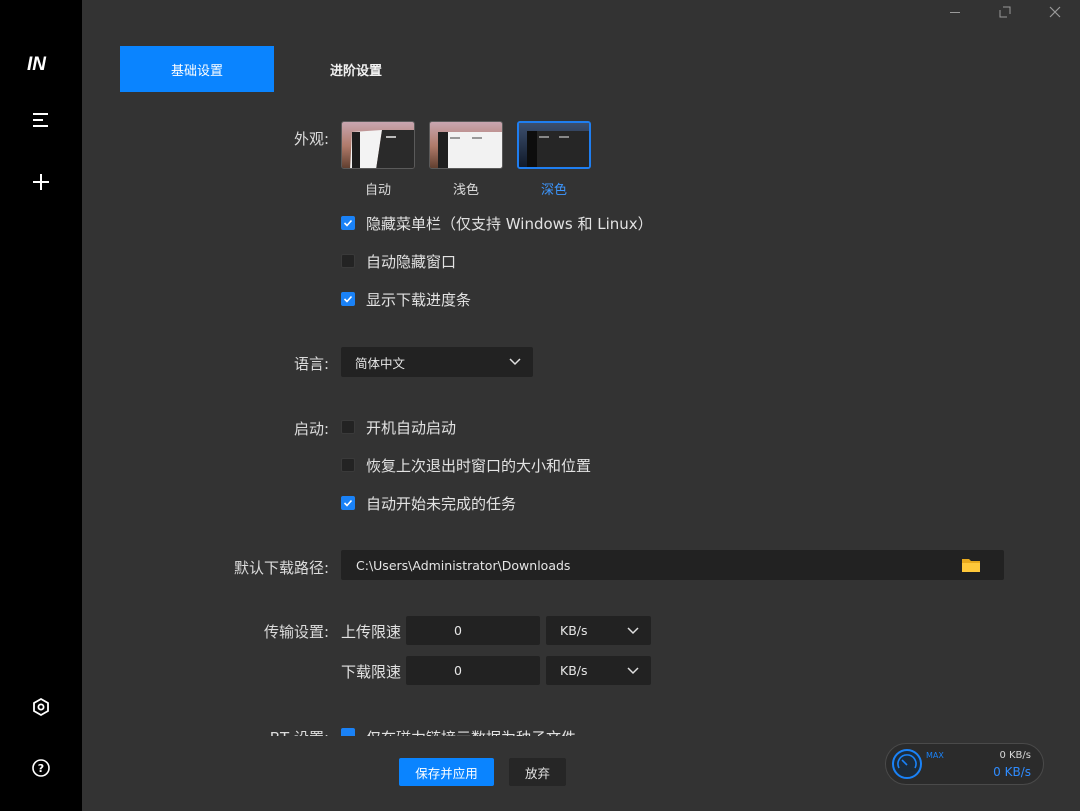  I want to click on plus-icon, so click(41, 182).